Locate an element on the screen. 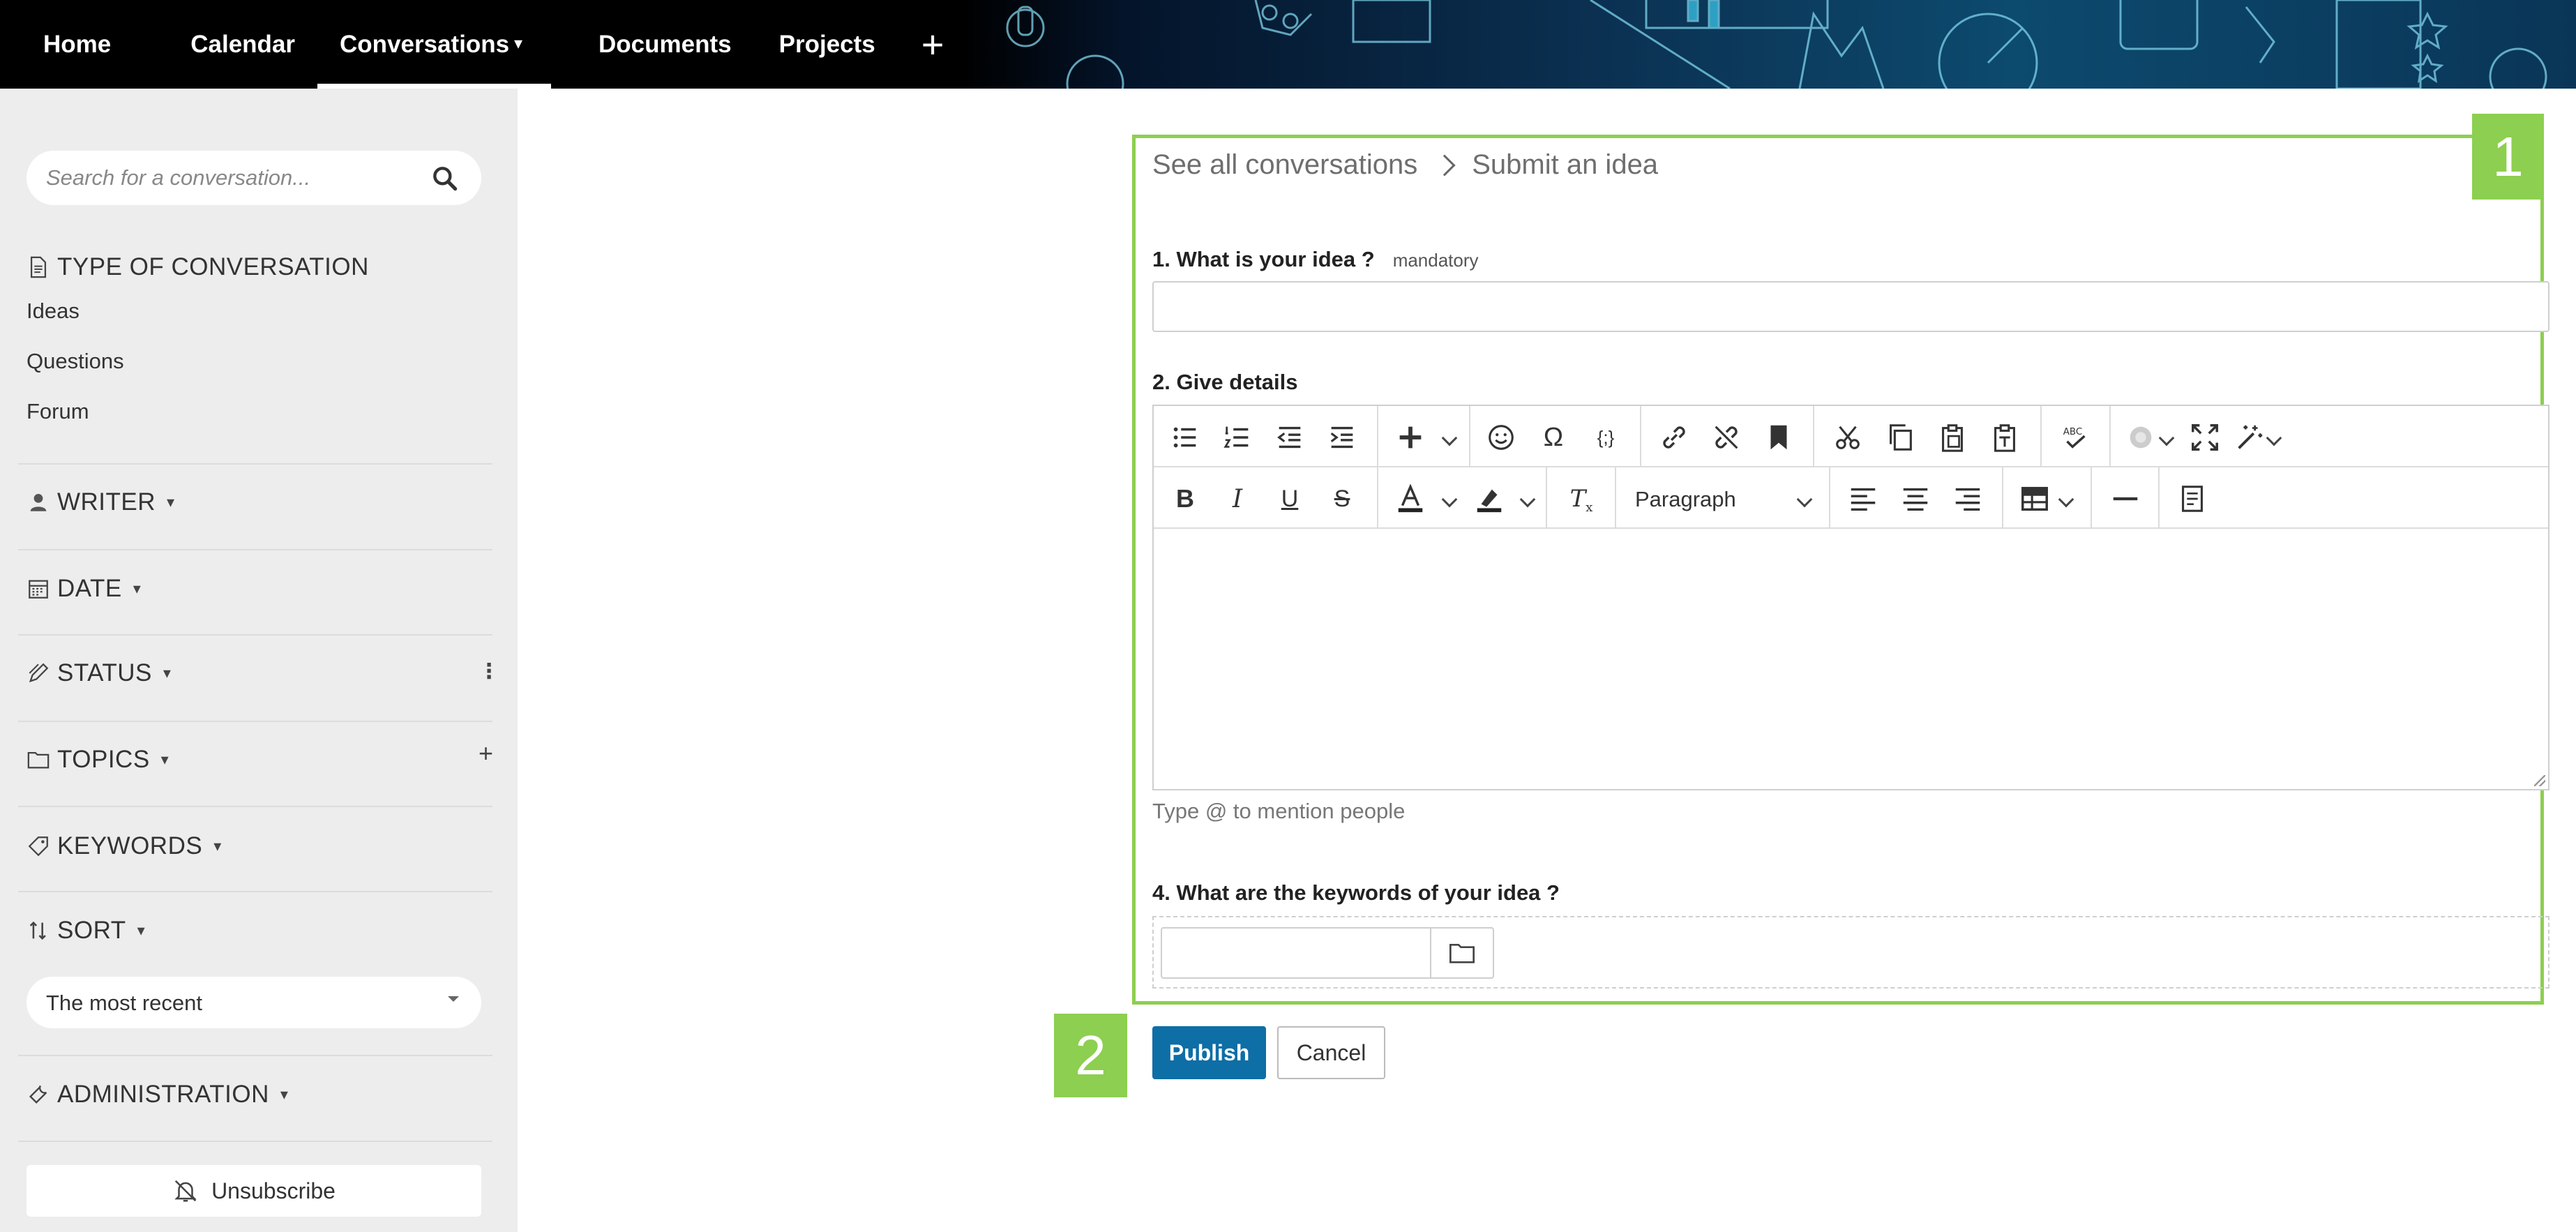 Image resolution: width=2576 pixels, height=1232 pixels. resize-handle-icon is located at coordinates (2539, 781).